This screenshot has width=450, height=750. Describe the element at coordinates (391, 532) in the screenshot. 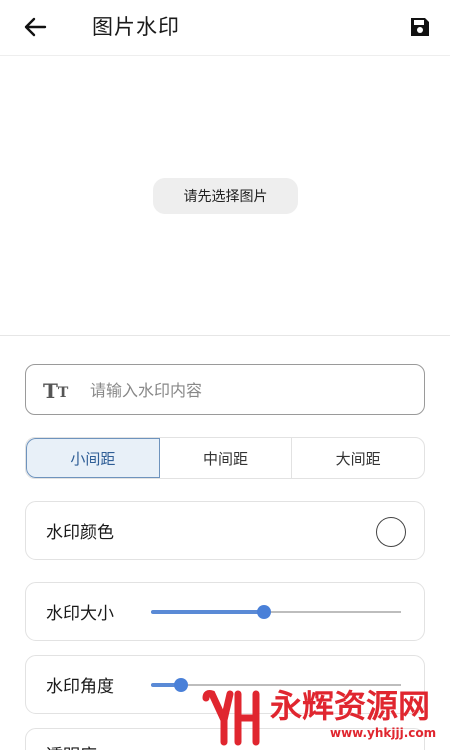

I see `color-picker-swatch` at that location.